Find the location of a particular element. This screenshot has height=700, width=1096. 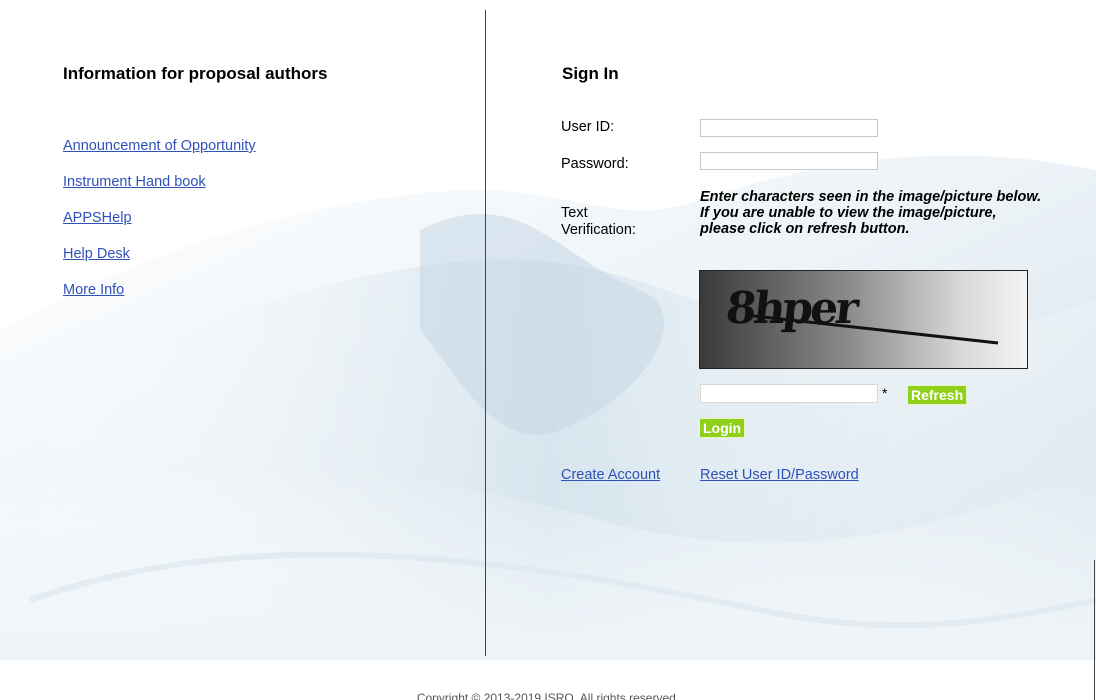

left-panel-title: Information for proposal authors is located at coordinates (195, 73).